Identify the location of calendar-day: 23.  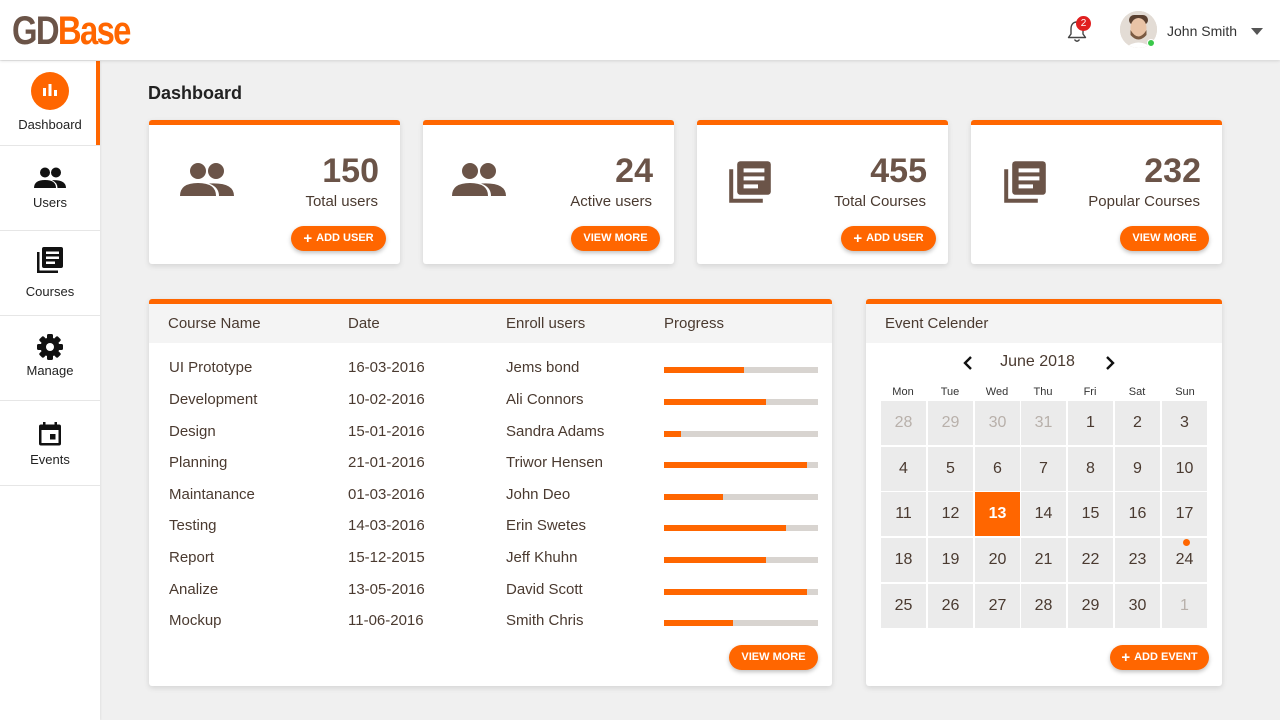
(1137, 560).